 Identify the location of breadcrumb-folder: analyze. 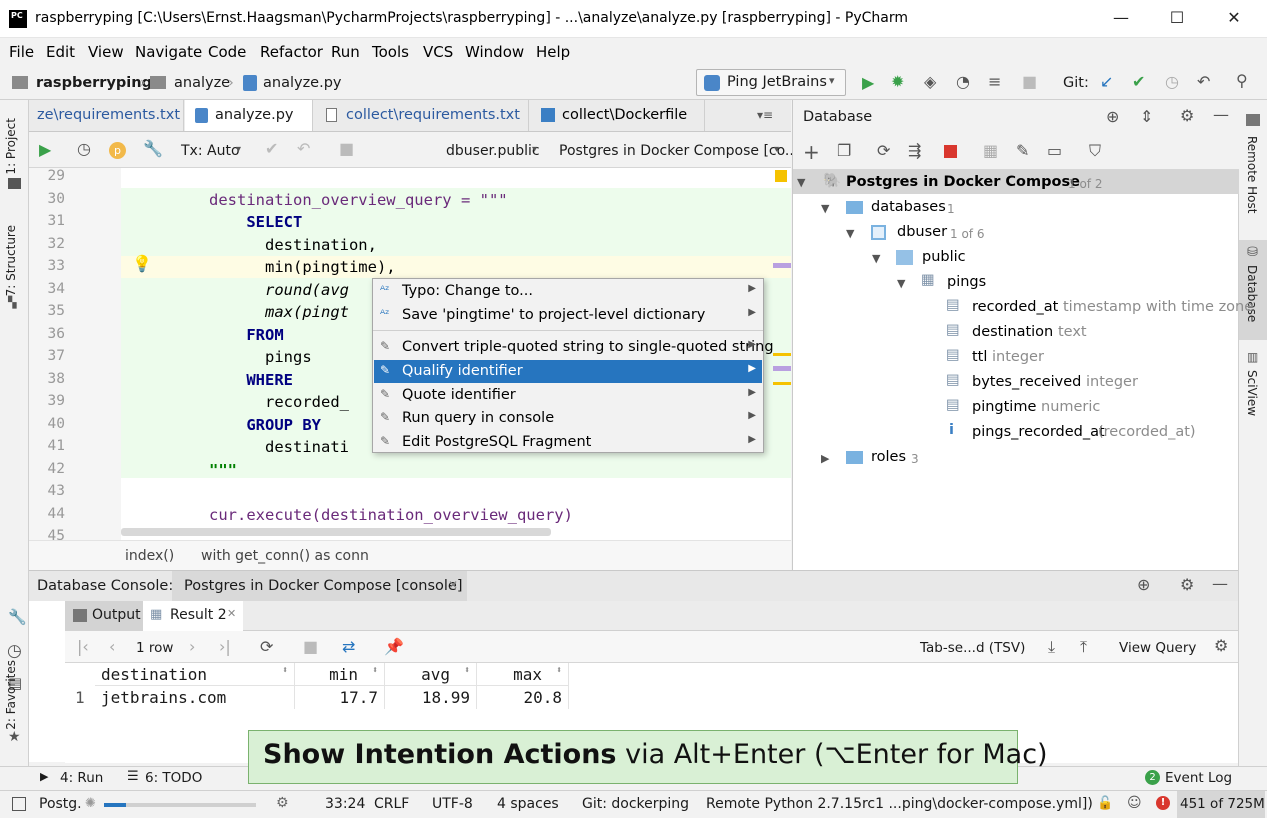
(202, 83).